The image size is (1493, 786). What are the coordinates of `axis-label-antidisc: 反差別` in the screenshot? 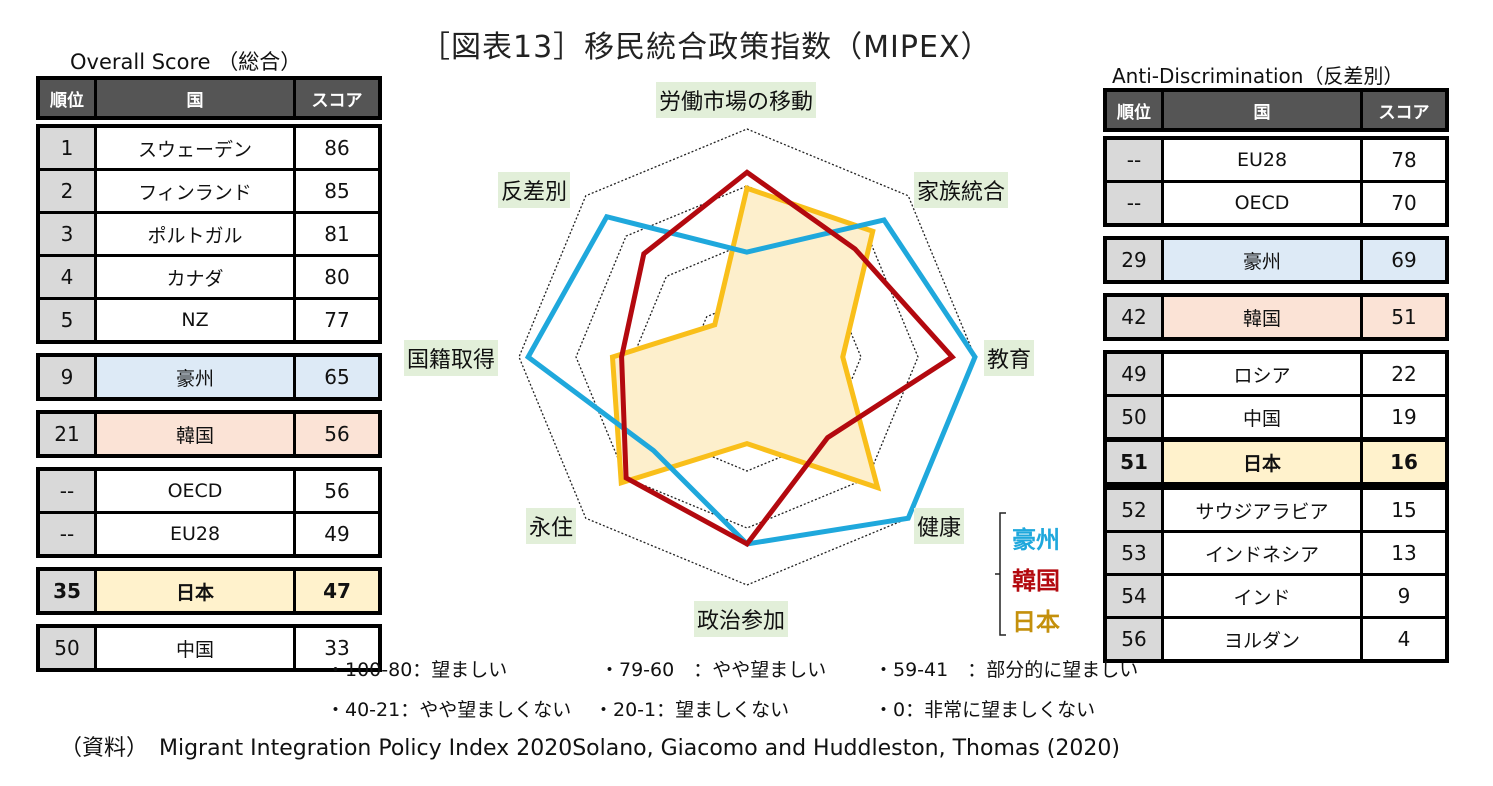 It's located at (534, 190).